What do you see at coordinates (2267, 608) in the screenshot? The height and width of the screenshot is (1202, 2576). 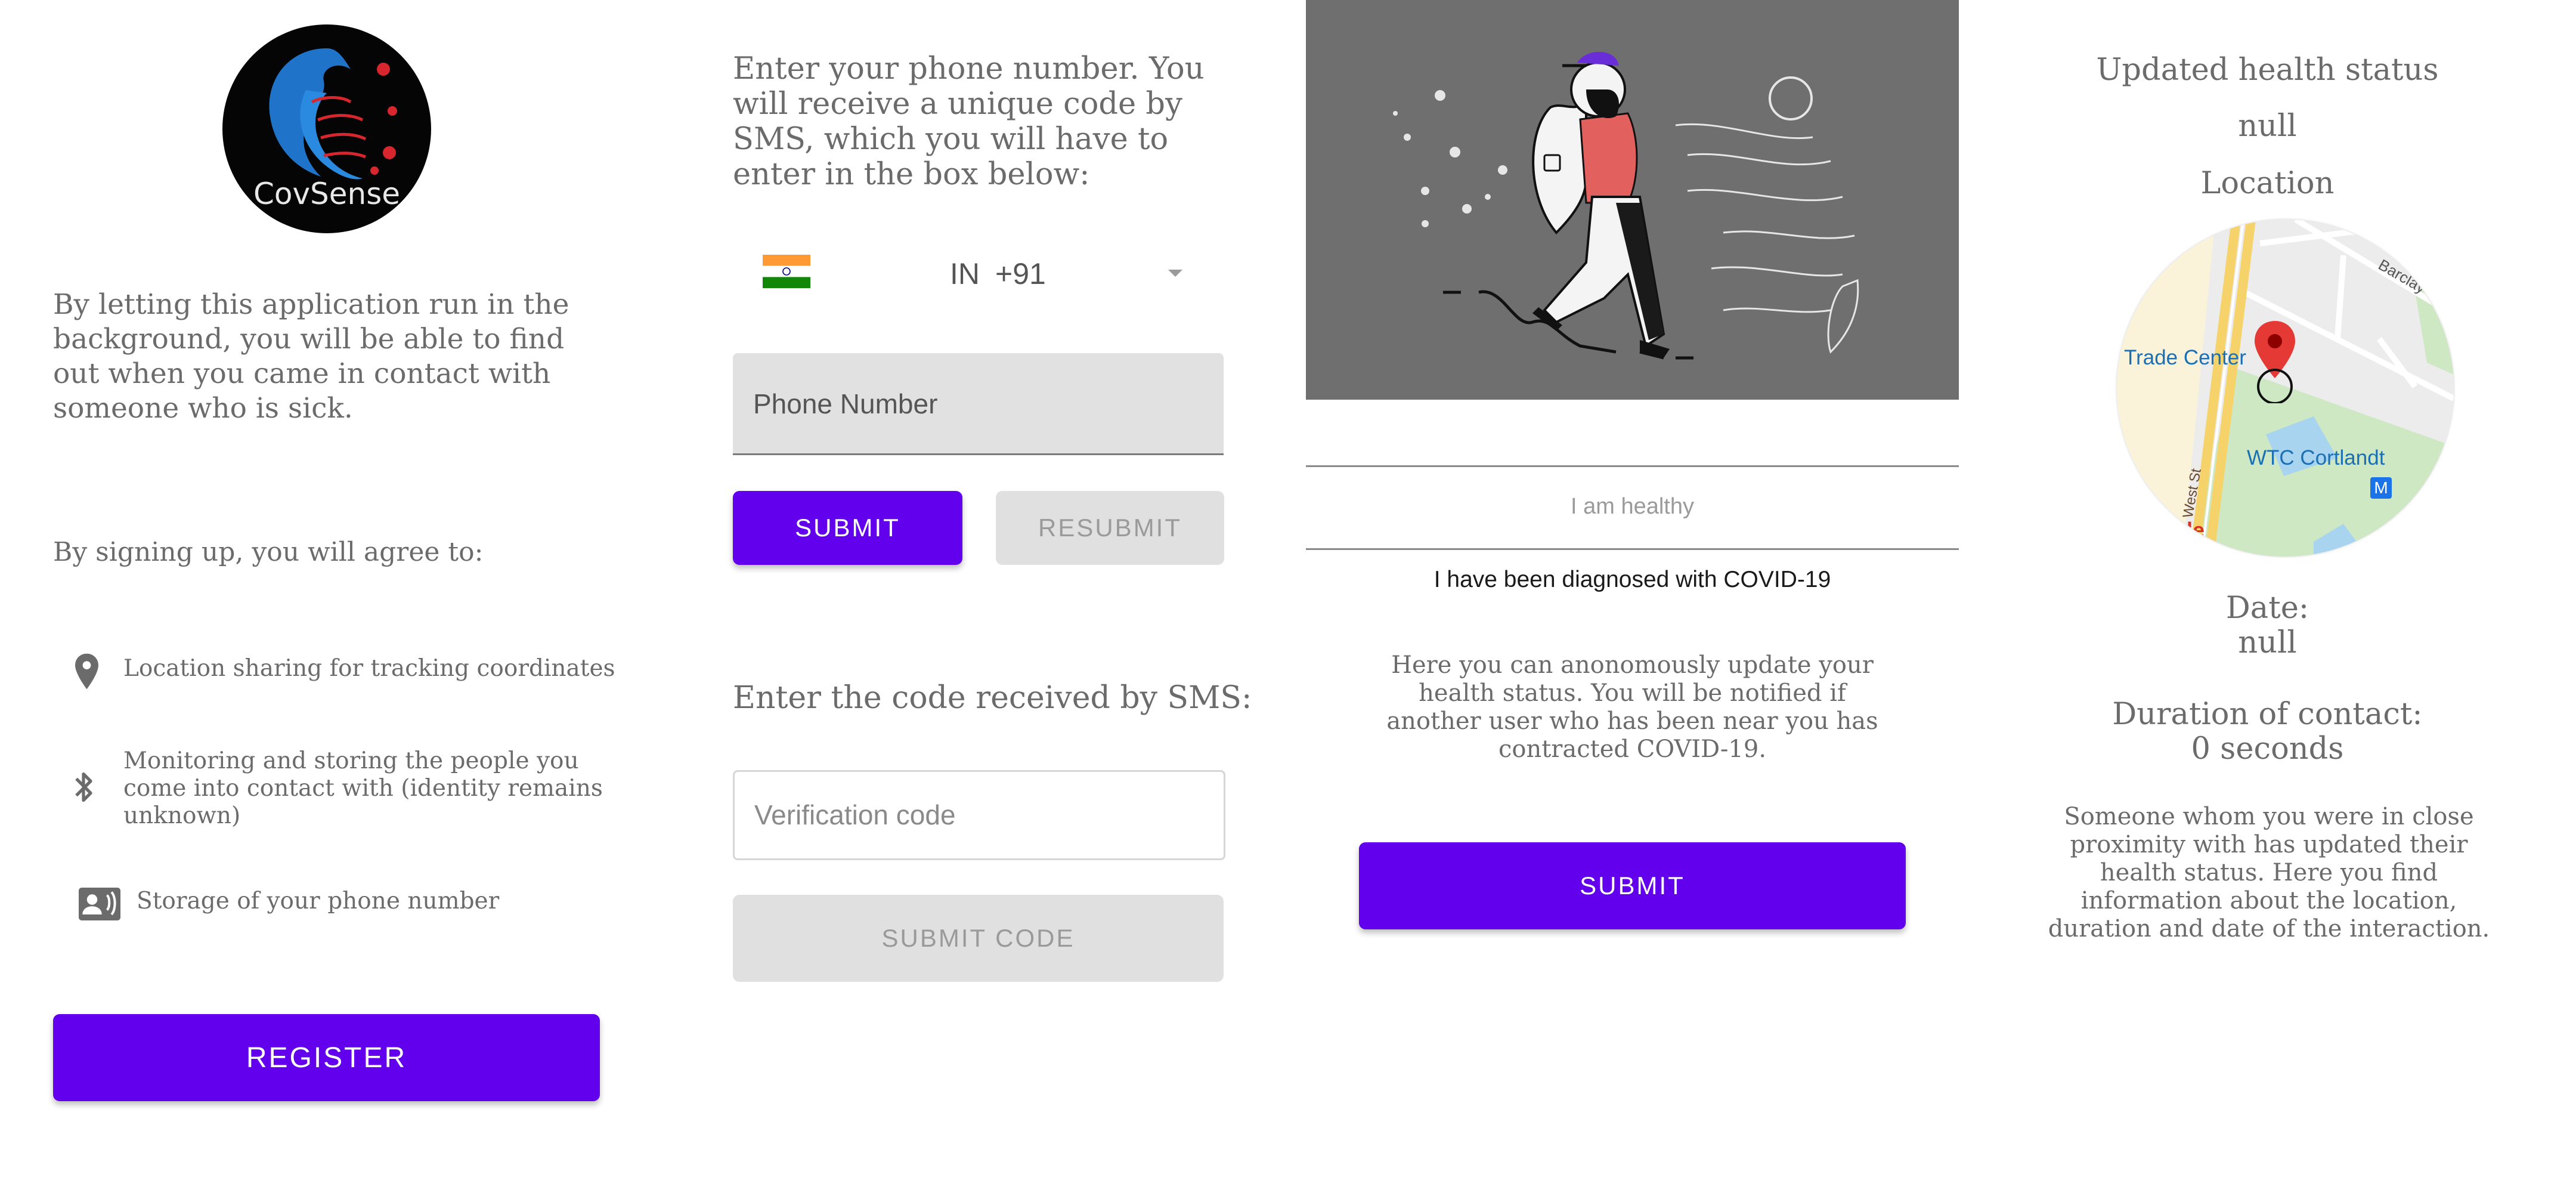 I see `date-label: Date:` at bounding box center [2267, 608].